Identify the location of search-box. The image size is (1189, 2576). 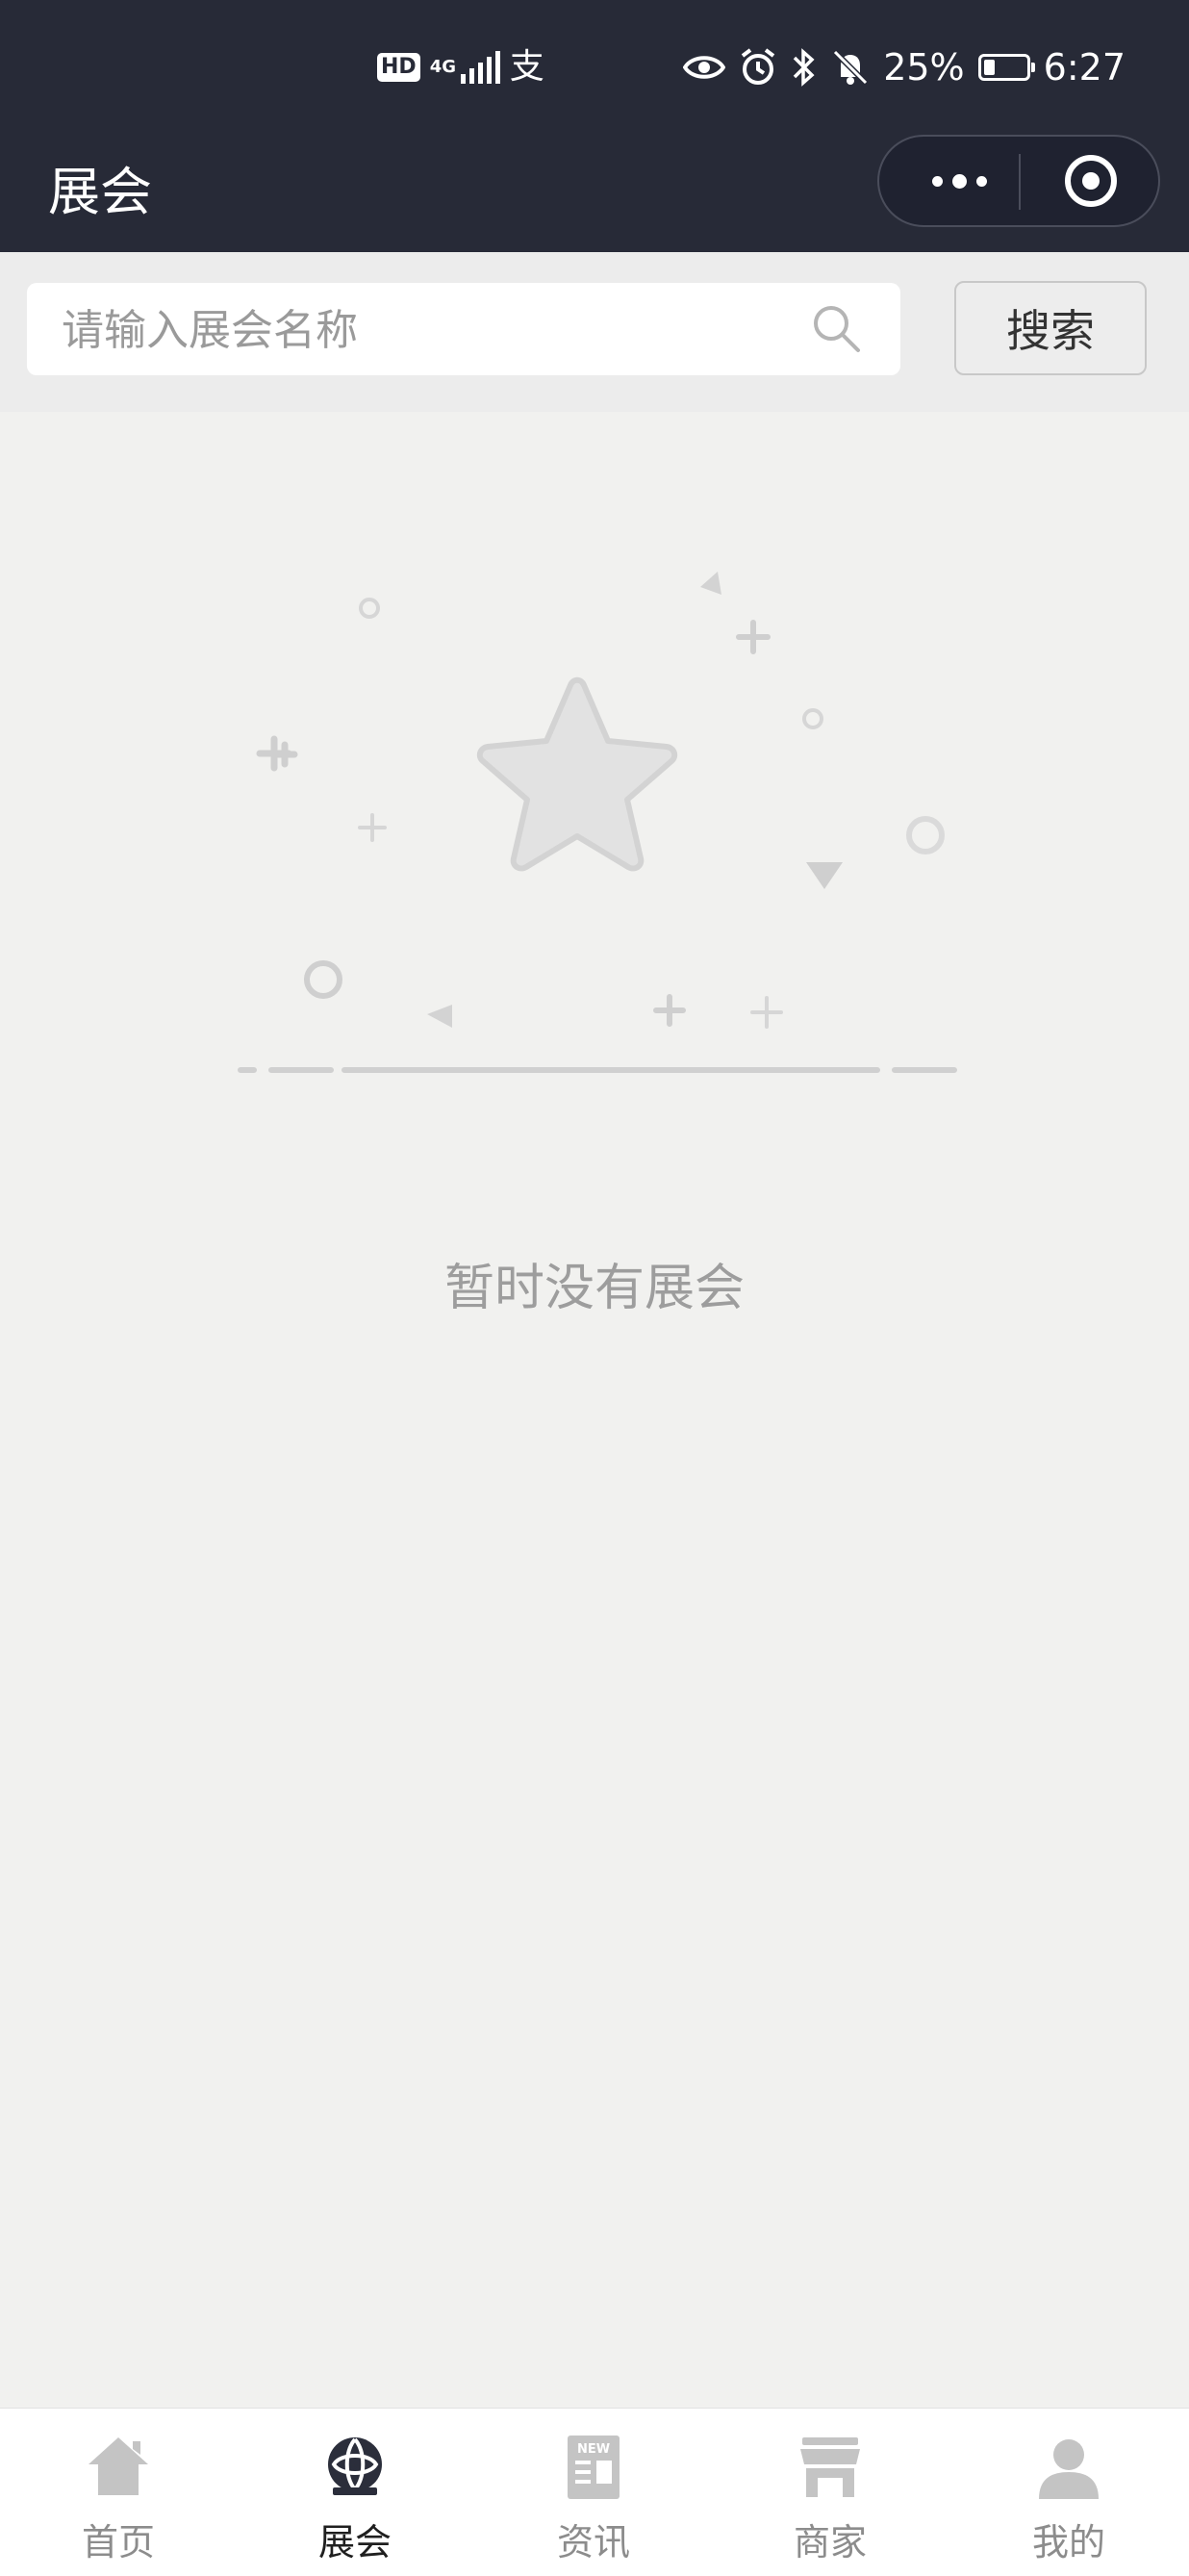
(463, 330).